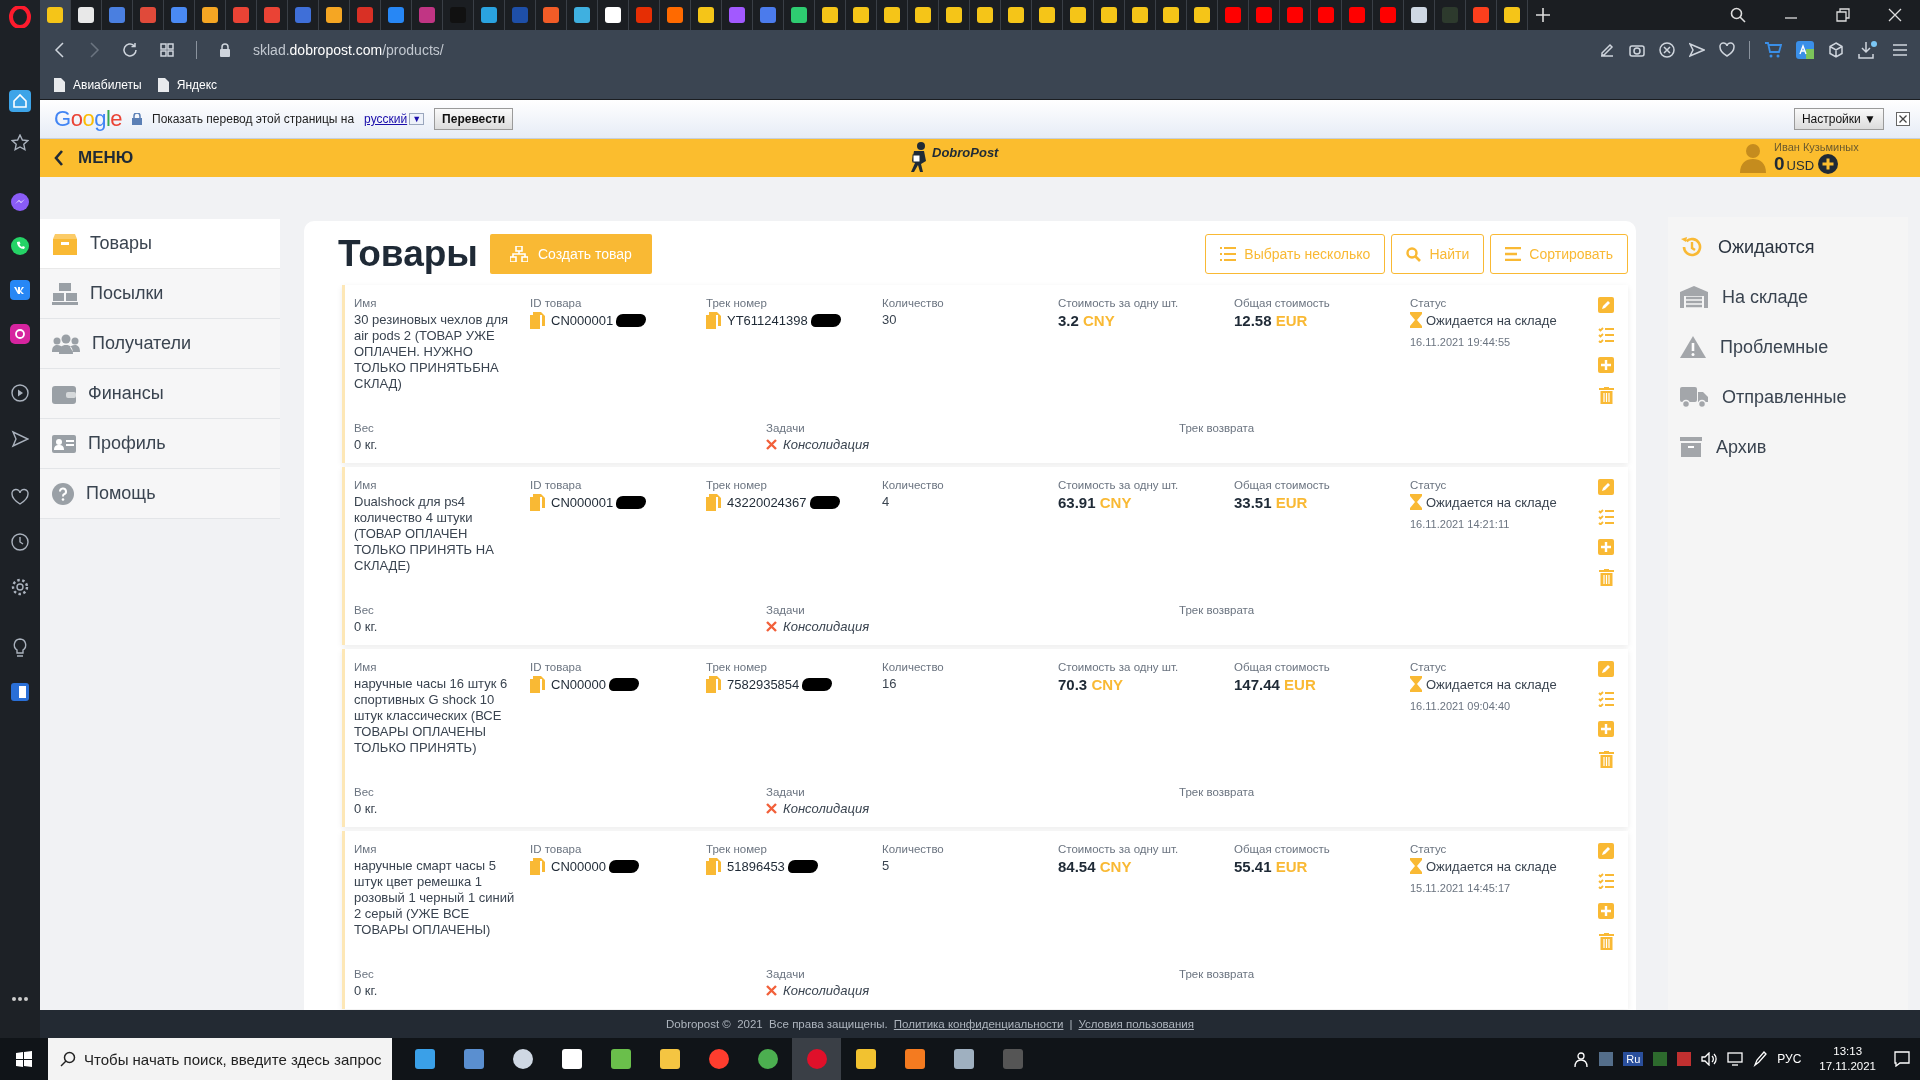 The image size is (1920, 1080). I want to click on star-icon, so click(20, 143).